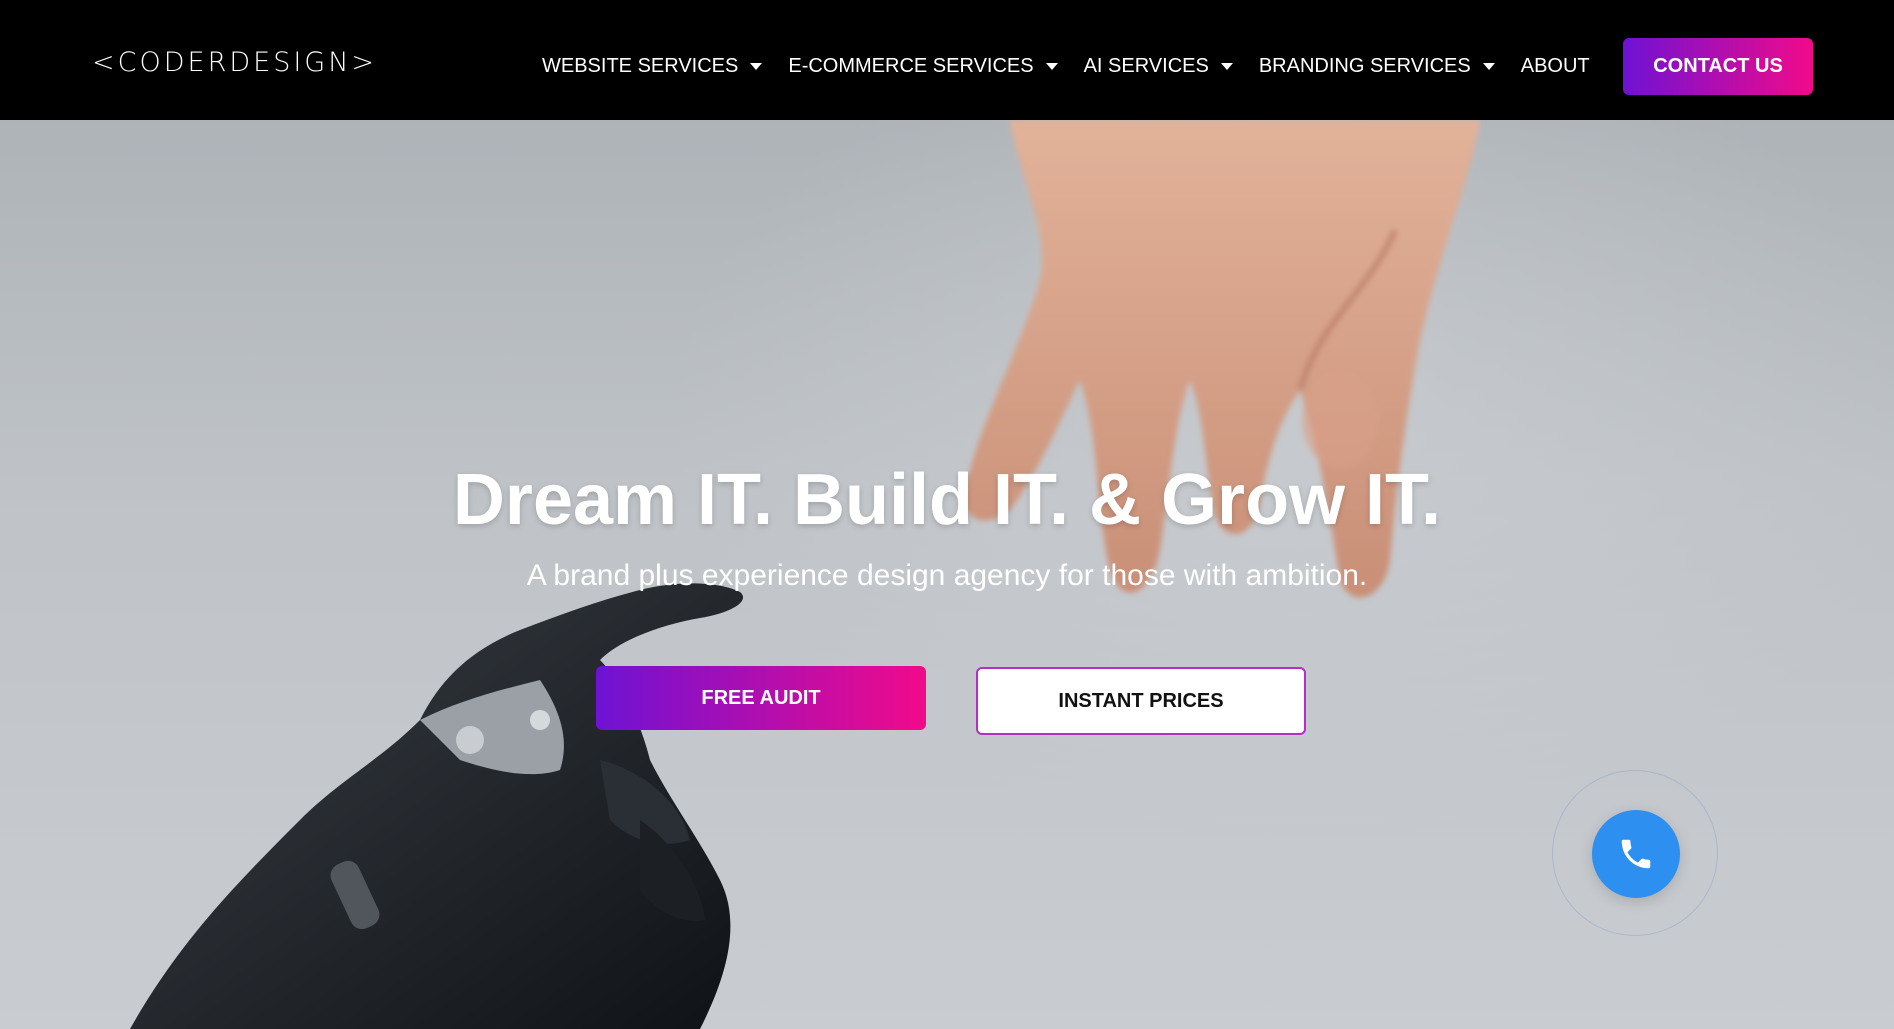 Image resolution: width=1894 pixels, height=1029 pixels. I want to click on nav-item-label: ABOUT, so click(1555, 65).